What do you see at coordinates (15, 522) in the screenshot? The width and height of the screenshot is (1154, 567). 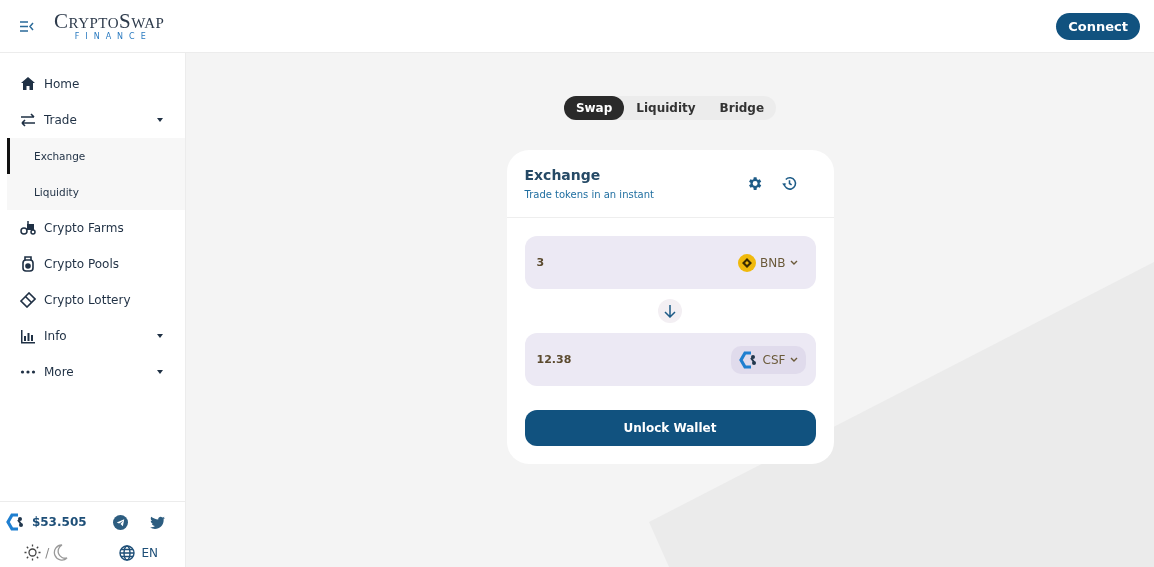 I see `csf-logo-icon` at bounding box center [15, 522].